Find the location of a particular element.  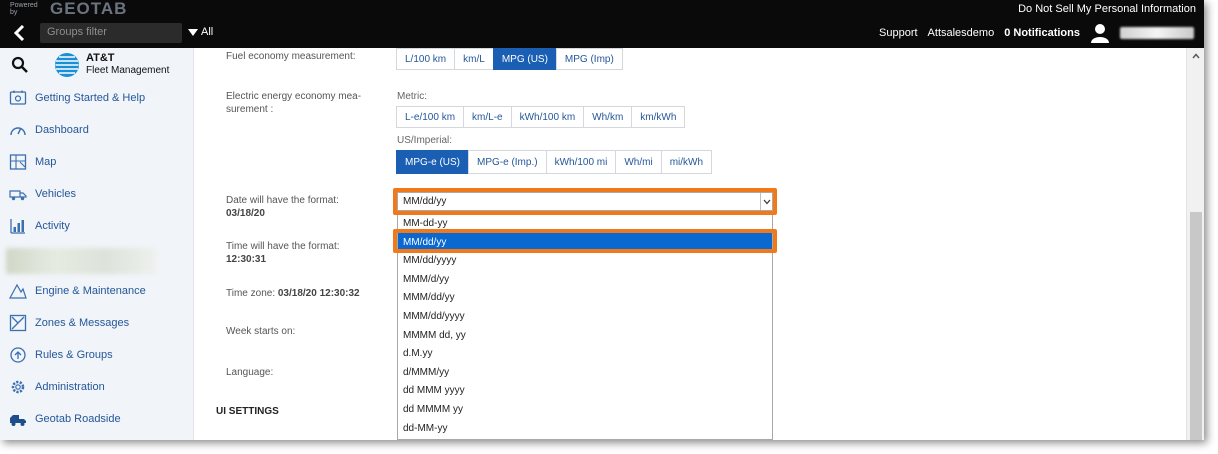

date-option: dd MMM yyyy is located at coordinates (585, 390).